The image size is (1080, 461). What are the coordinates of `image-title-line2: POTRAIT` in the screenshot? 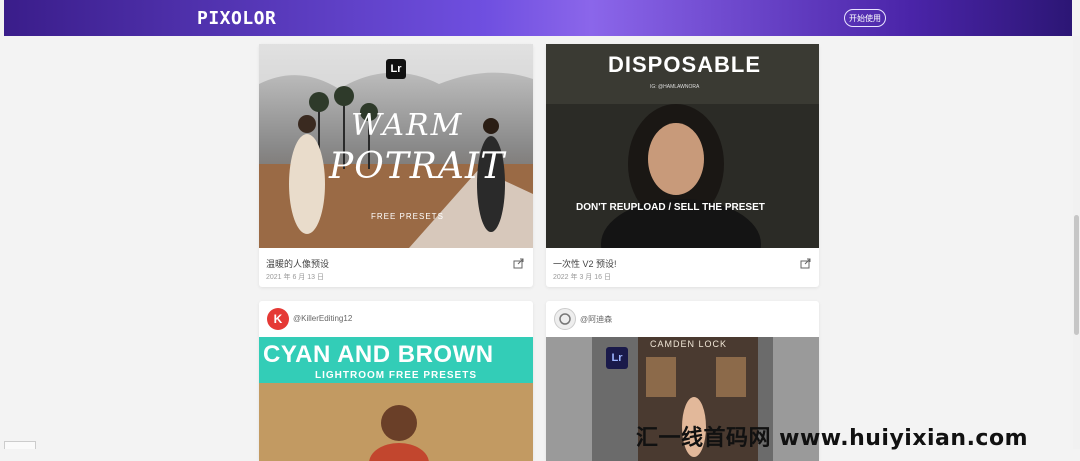 It's located at (417, 166).